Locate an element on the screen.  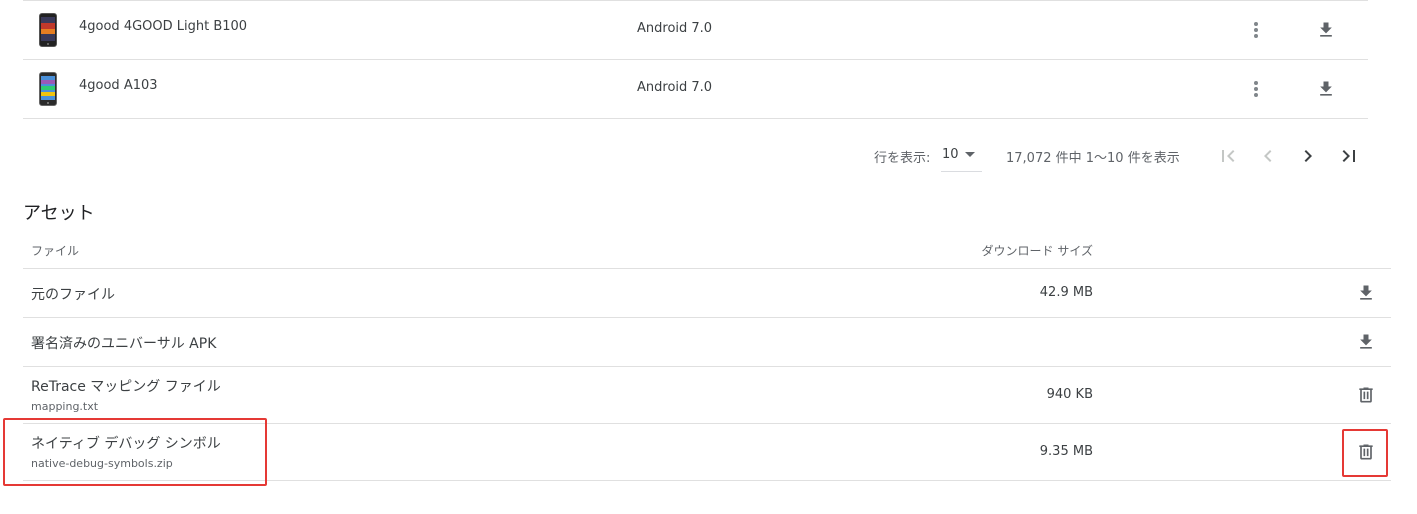
rows-per-page-select: 10 is located at coordinates (961, 156).